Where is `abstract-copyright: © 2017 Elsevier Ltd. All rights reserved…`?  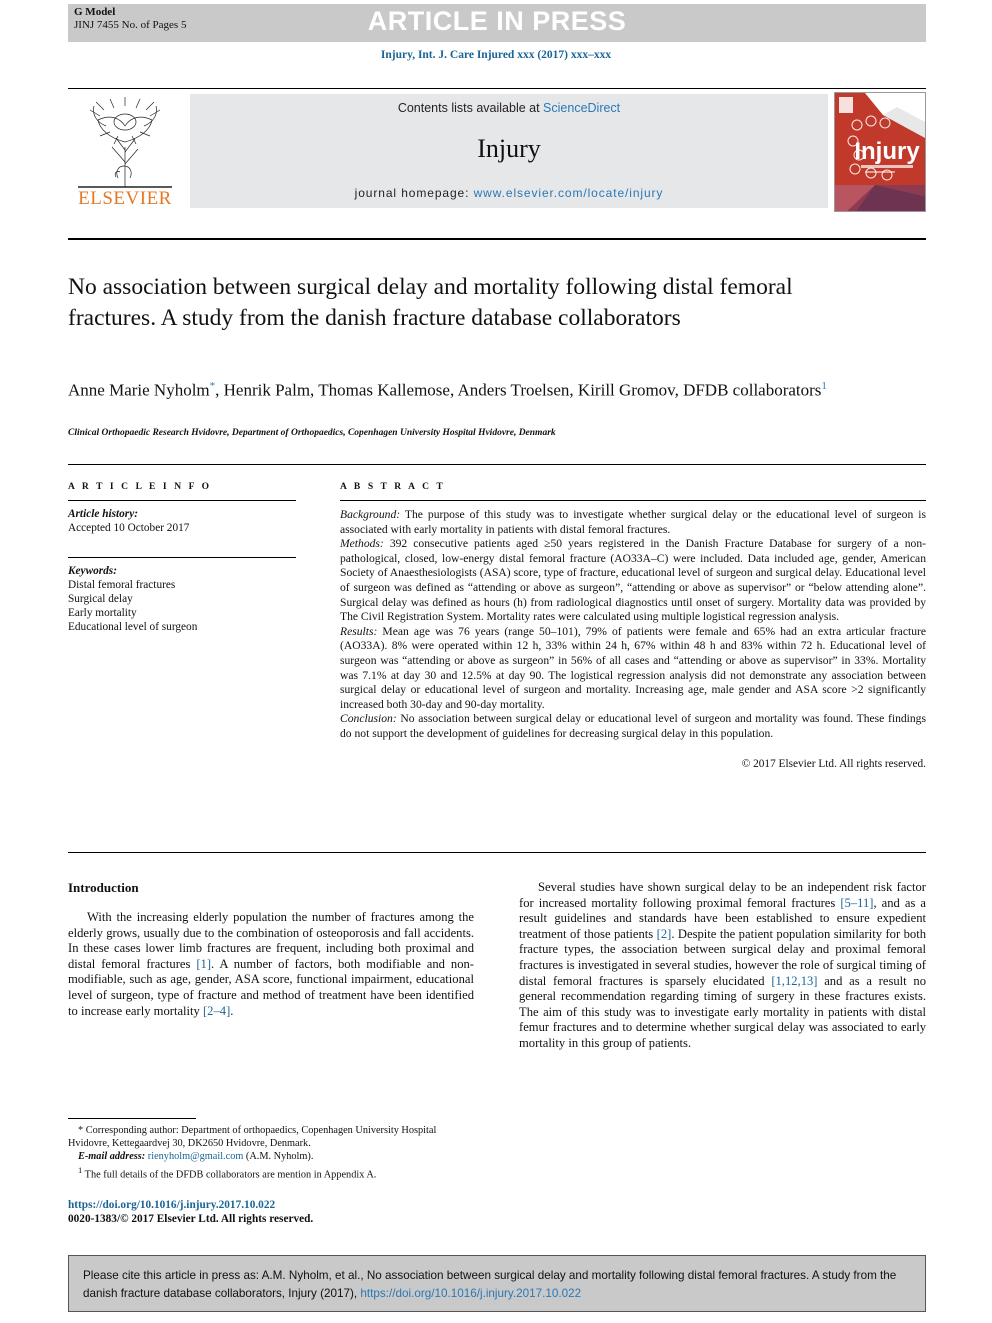 abstract-copyright: © 2017 Elsevier Ltd. All rights reserved… is located at coordinates (833, 763).